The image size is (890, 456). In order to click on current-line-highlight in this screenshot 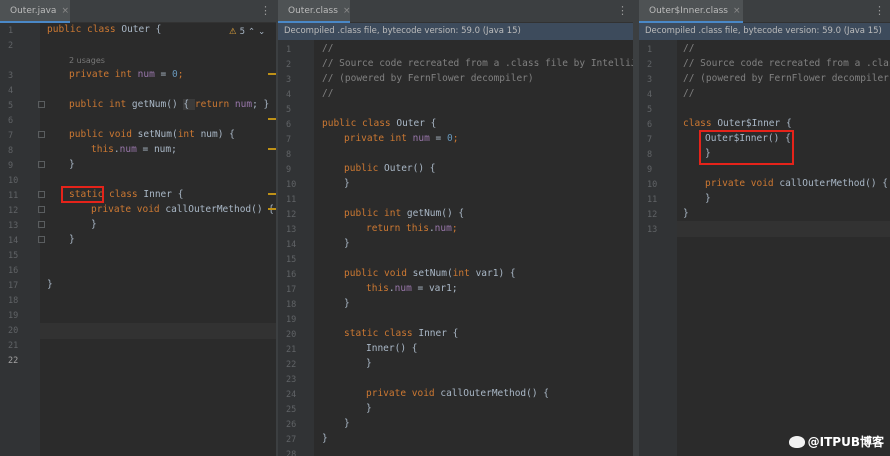, I will do `click(783, 229)`.